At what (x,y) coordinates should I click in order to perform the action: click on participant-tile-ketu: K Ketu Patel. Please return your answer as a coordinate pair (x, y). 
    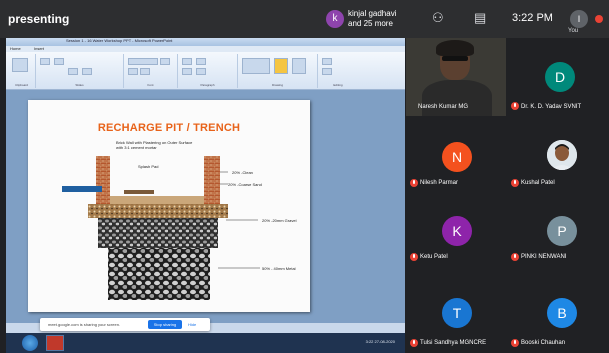
    Looking at the image, I should click on (457, 233).